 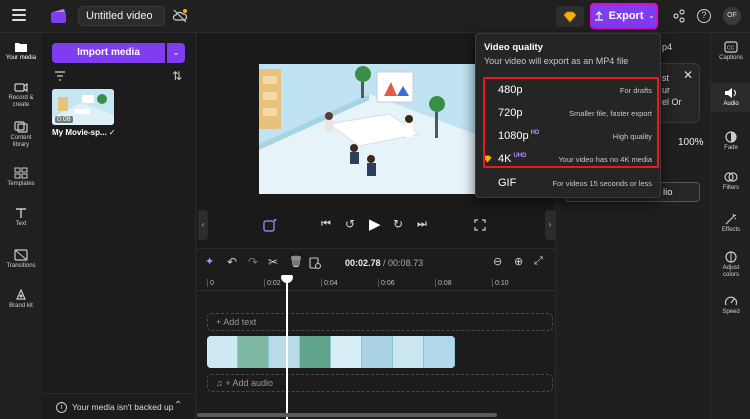 I want to click on chevron-up-icon: ⌃, so click(x=178, y=405).